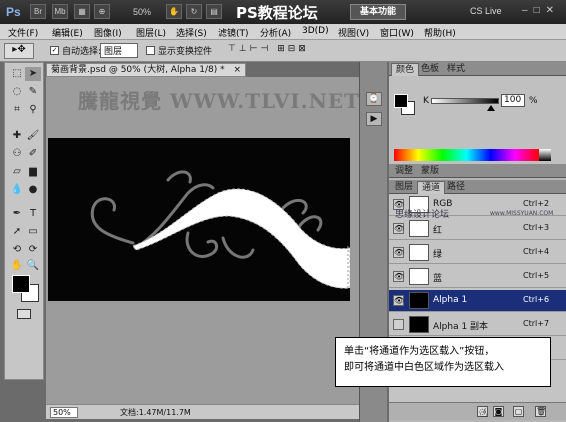  Describe the element at coordinates (17, 190) in the screenshot. I see `blur-tool-icon: 💧` at that location.